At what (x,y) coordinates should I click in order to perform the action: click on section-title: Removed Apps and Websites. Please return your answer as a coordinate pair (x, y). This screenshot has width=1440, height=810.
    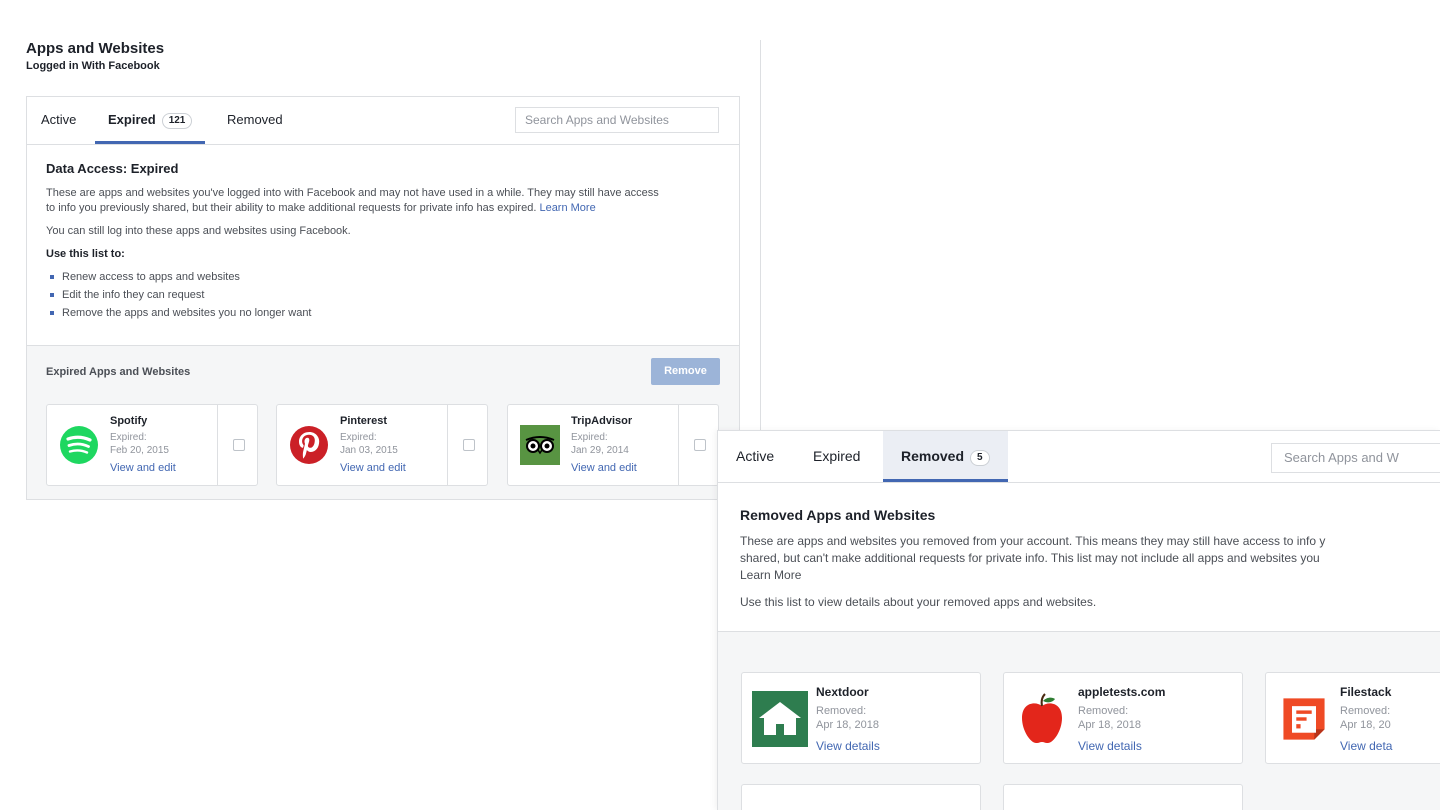
    Looking at the image, I should click on (838, 515).